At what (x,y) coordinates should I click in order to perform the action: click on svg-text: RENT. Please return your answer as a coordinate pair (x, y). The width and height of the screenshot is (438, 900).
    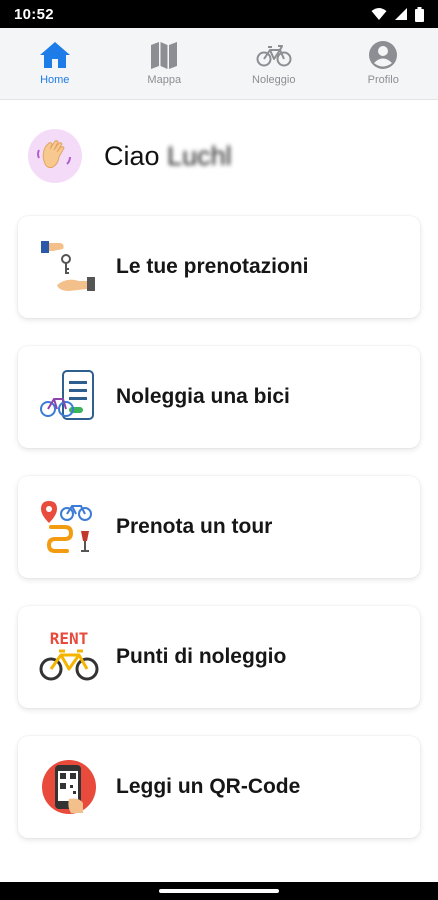
    Looking at the image, I should click on (69, 638).